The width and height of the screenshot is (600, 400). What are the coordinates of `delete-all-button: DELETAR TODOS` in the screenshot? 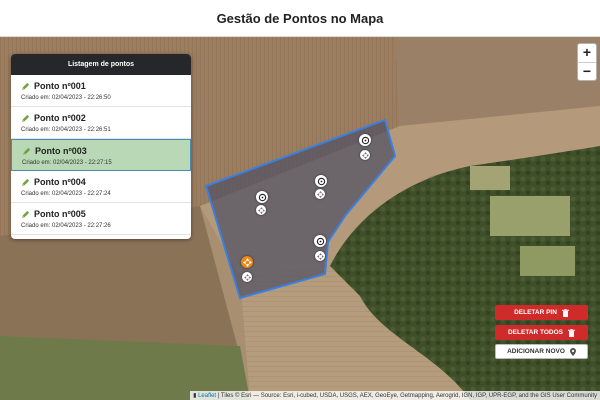 It's located at (541, 332).